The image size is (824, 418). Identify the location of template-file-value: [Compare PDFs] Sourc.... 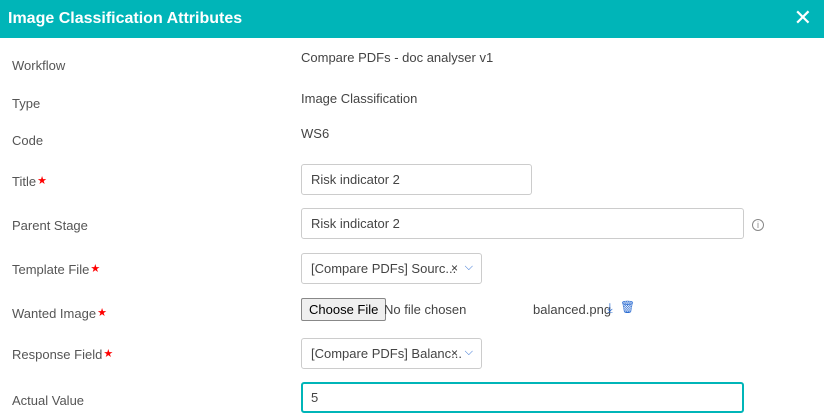
(384, 268).